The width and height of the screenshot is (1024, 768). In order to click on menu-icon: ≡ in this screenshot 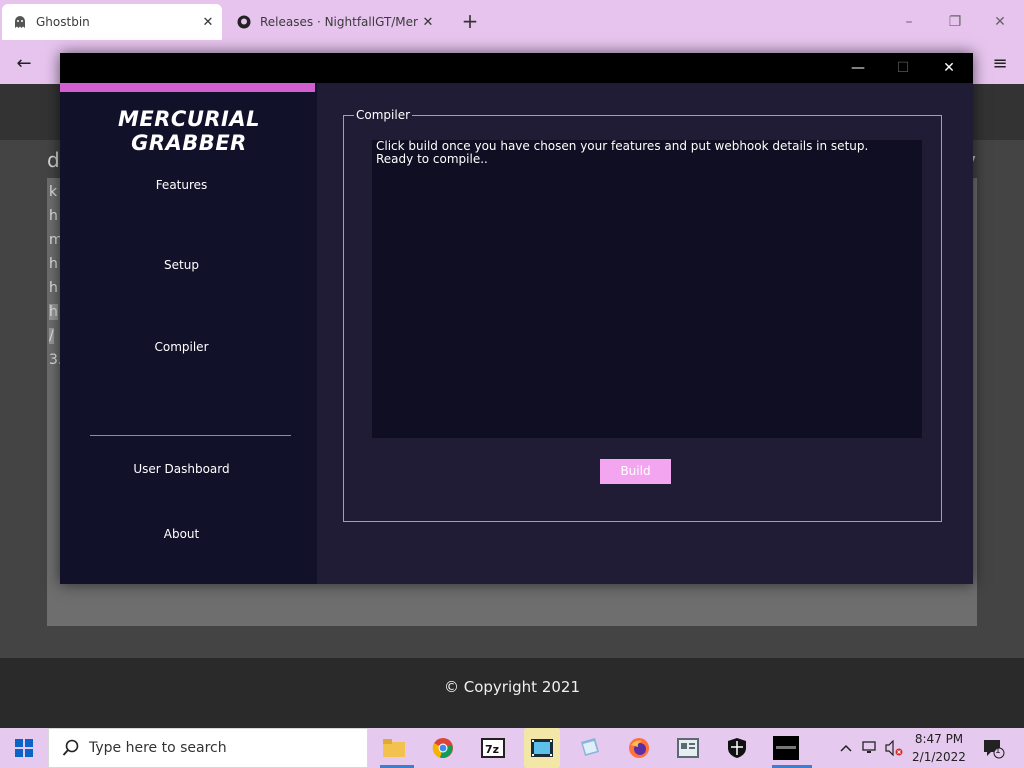, I will do `click(1000, 64)`.